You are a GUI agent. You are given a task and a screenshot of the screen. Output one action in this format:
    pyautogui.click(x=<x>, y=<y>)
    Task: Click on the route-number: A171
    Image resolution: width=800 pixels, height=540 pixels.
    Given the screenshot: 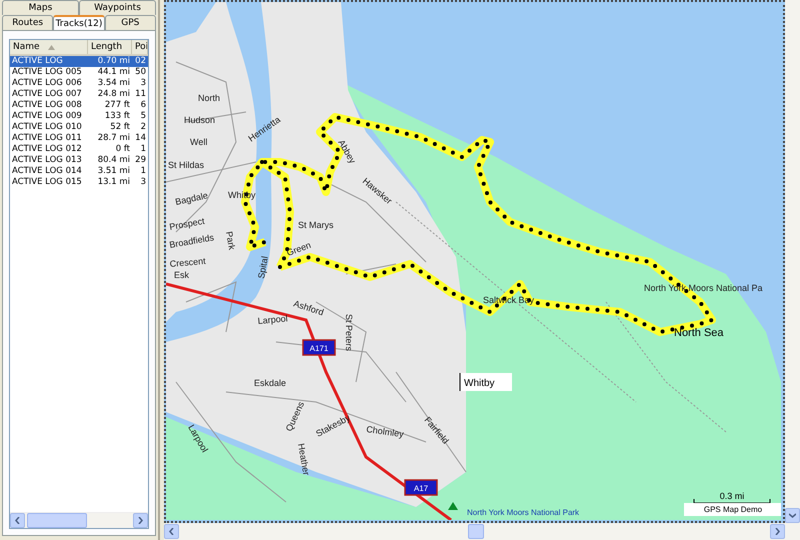 What is the action you would take?
    pyautogui.click(x=319, y=348)
    